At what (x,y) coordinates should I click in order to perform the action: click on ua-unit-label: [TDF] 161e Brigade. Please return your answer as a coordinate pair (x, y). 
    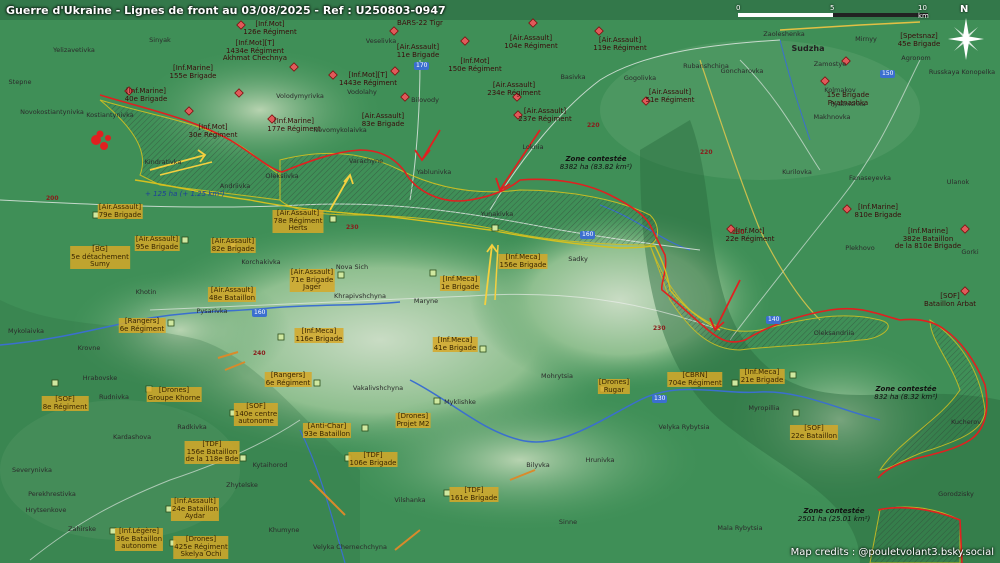
    Looking at the image, I should click on (474, 494).